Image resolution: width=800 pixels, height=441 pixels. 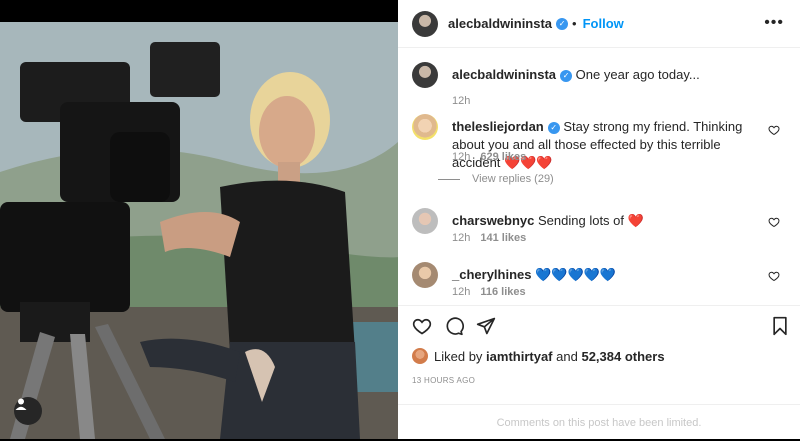 What do you see at coordinates (420, 356) in the screenshot?
I see `liker-avatar` at bounding box center [420, 356].